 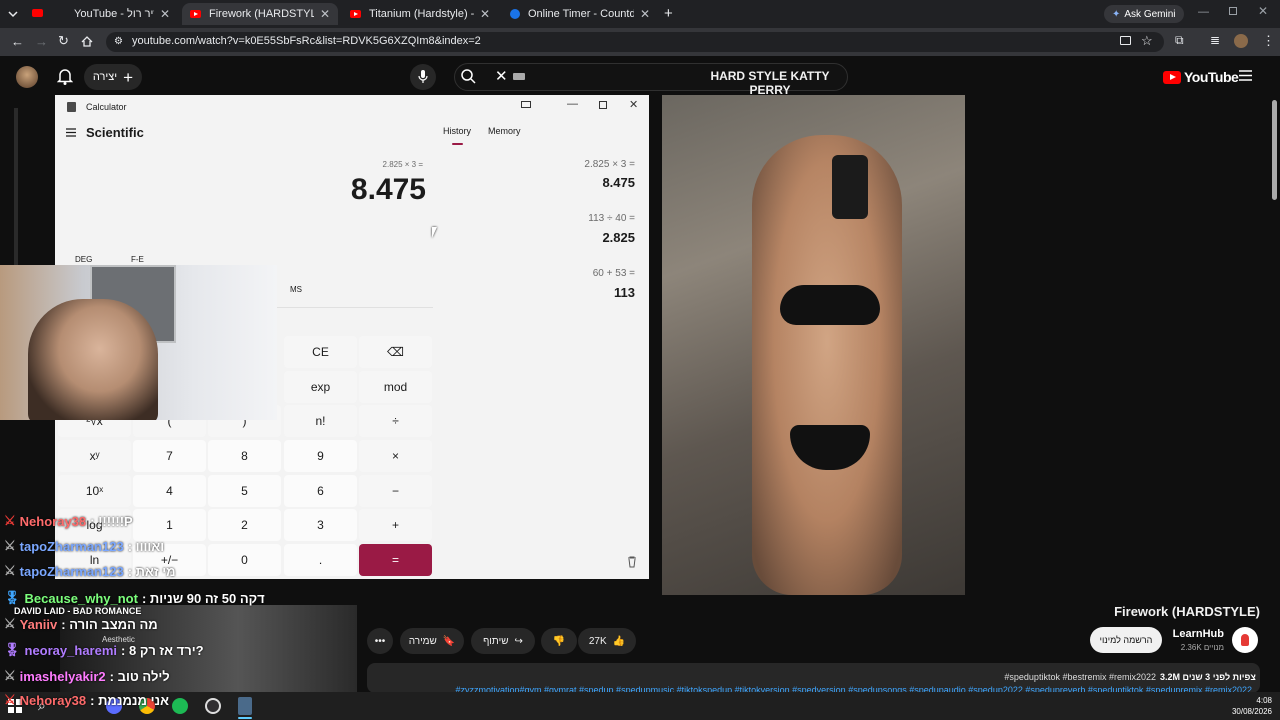 What do you see at coordinates (668, 13) in the screenshot?
I see `new-tab-button: +` at bounding box center [668, 13].